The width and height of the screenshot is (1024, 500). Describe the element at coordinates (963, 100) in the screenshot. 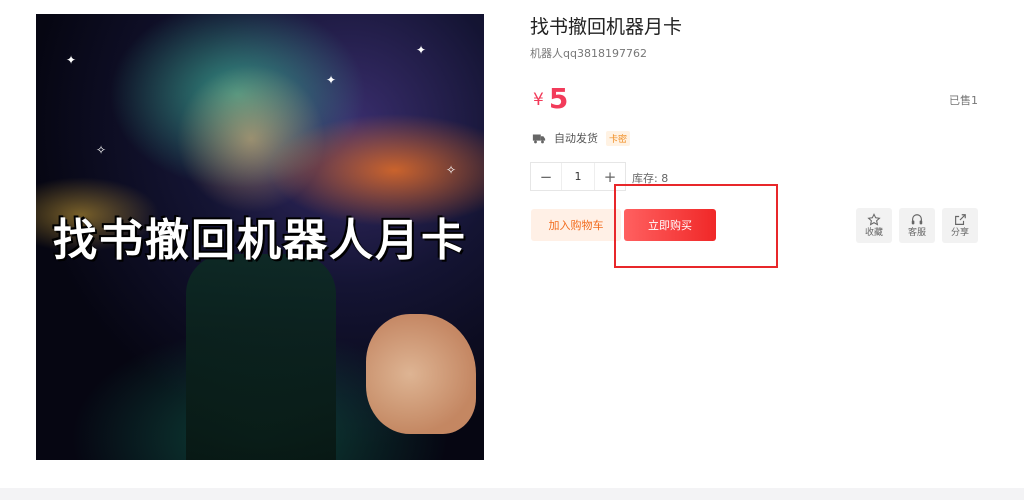

I see `sold-count: 已售1` at that location.